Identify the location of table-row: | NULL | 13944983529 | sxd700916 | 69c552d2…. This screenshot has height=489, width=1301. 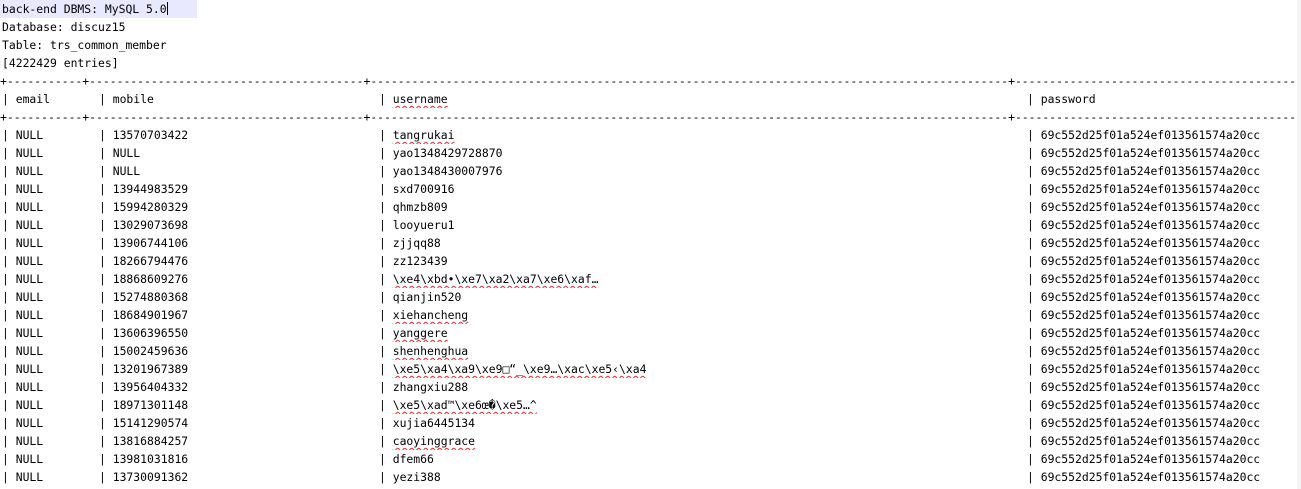
(650, 189).